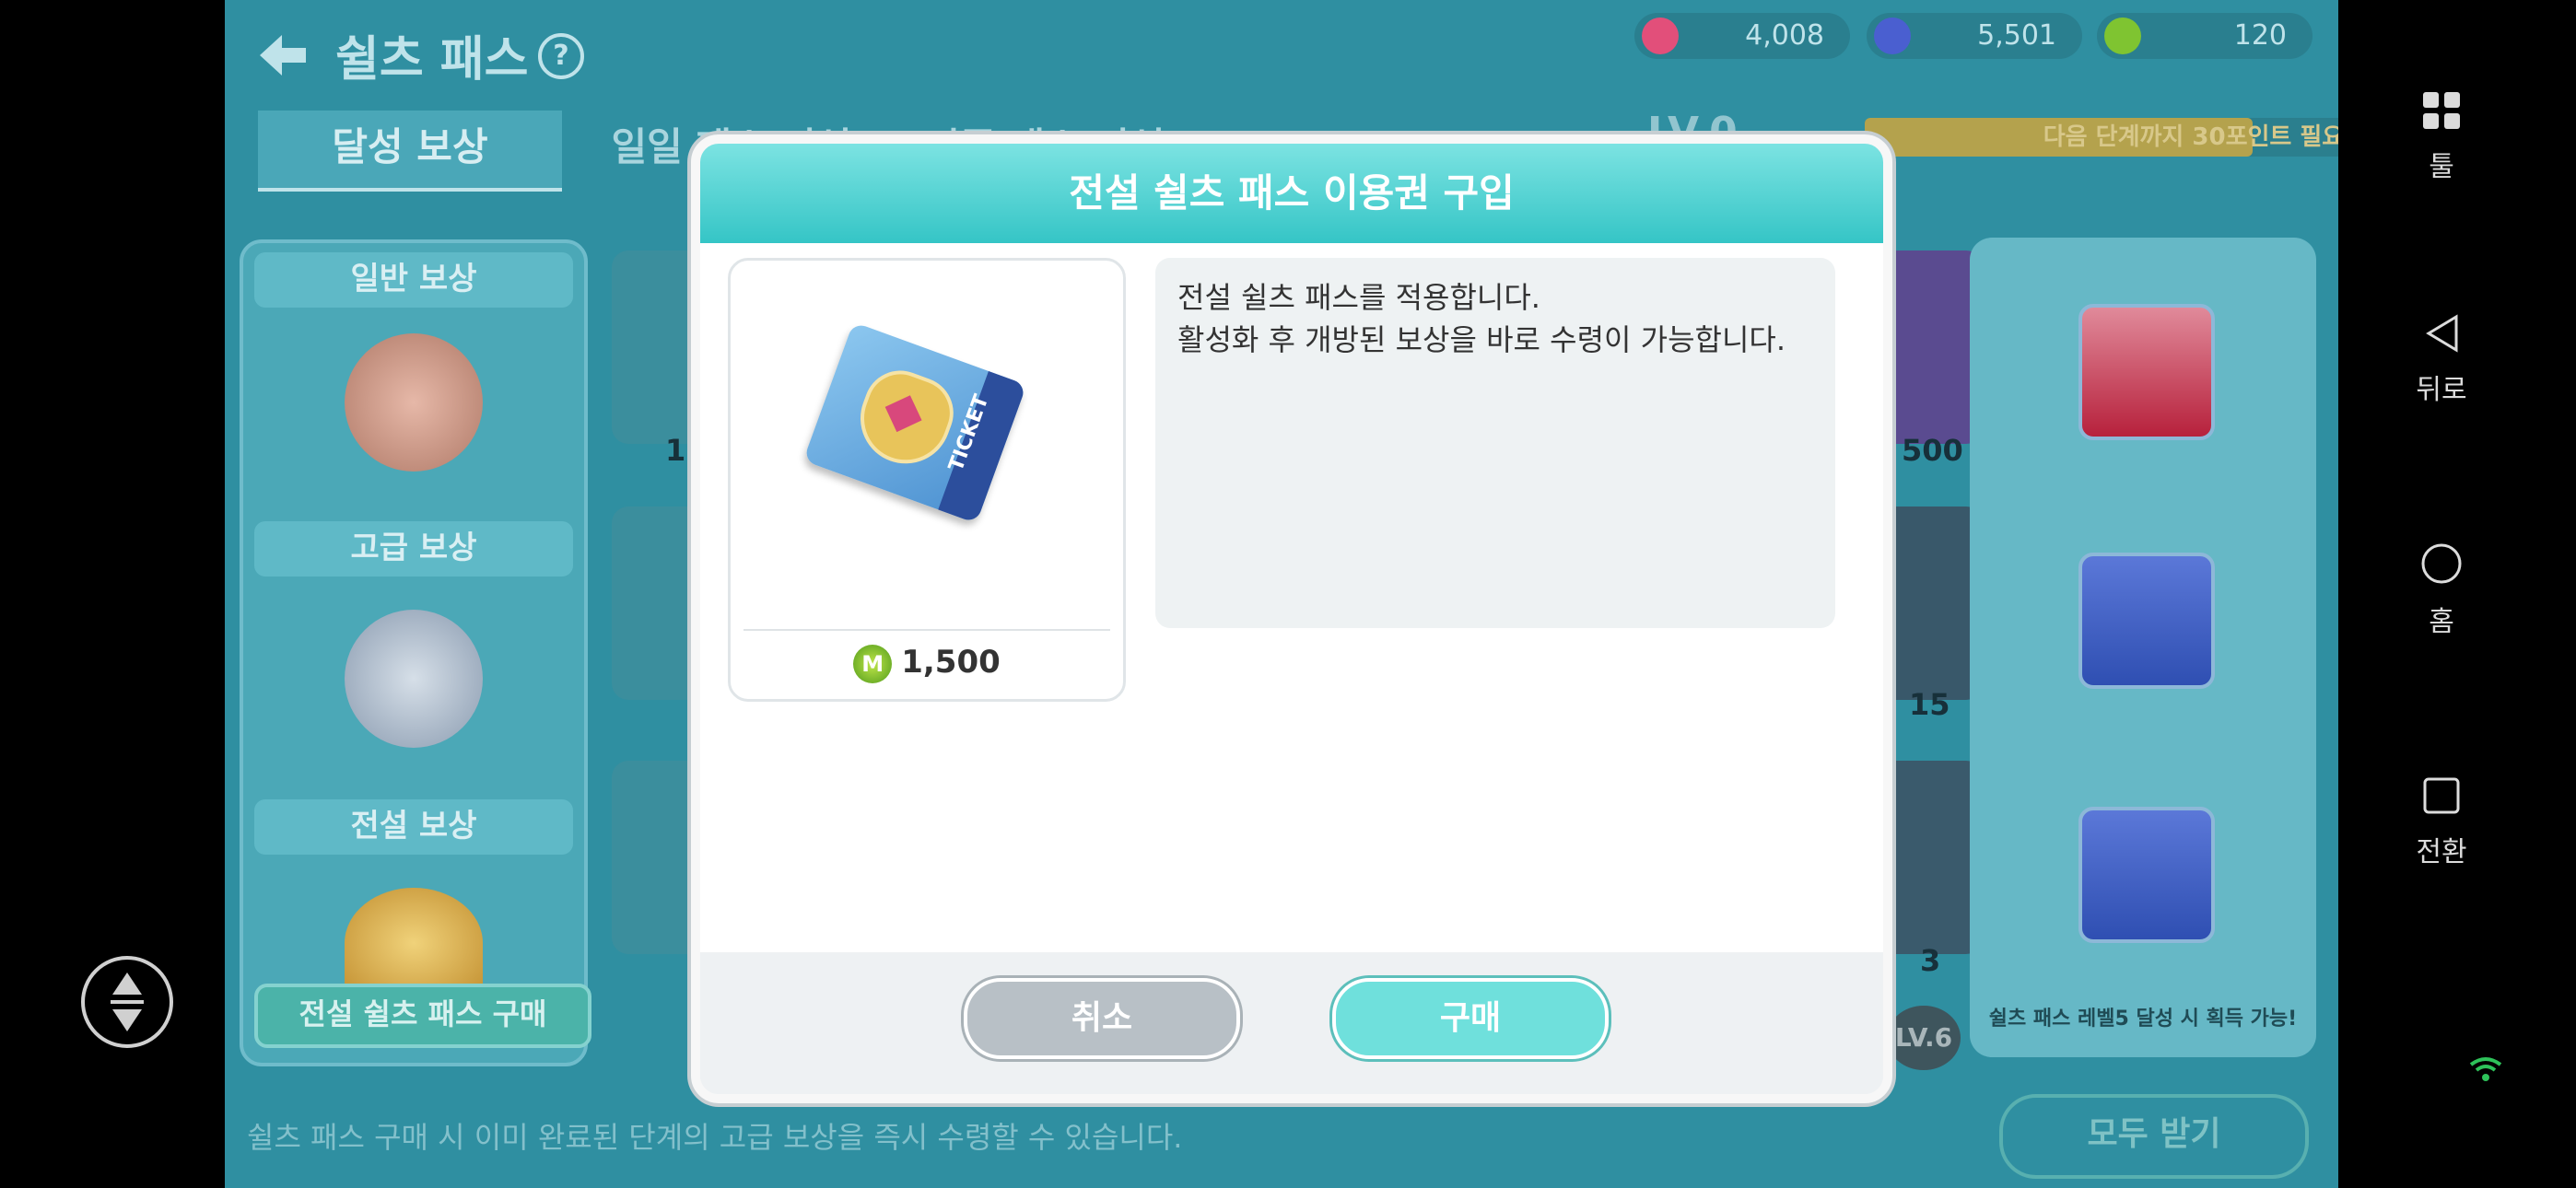 This screenshot has width=2576, height=1188. I want to click on level-badge: LV.6, so click(1924, 1038).